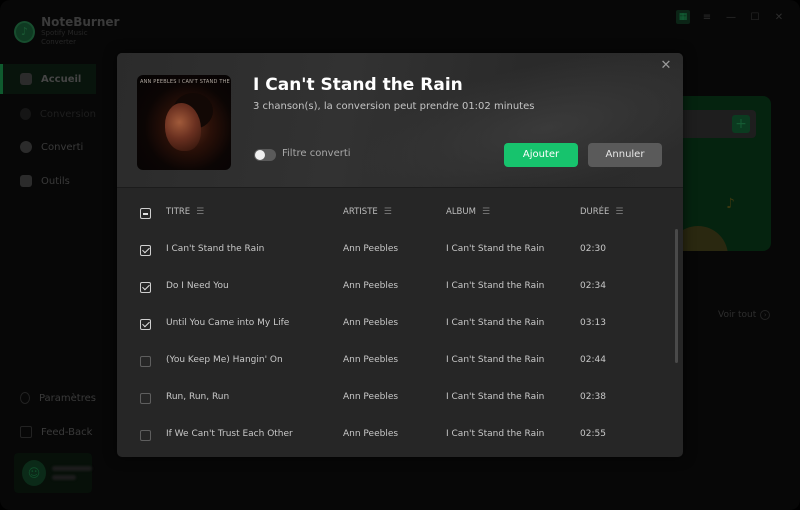 This screenshot has height=510, width=800. I want to click on home-icon, so click(26, 79).